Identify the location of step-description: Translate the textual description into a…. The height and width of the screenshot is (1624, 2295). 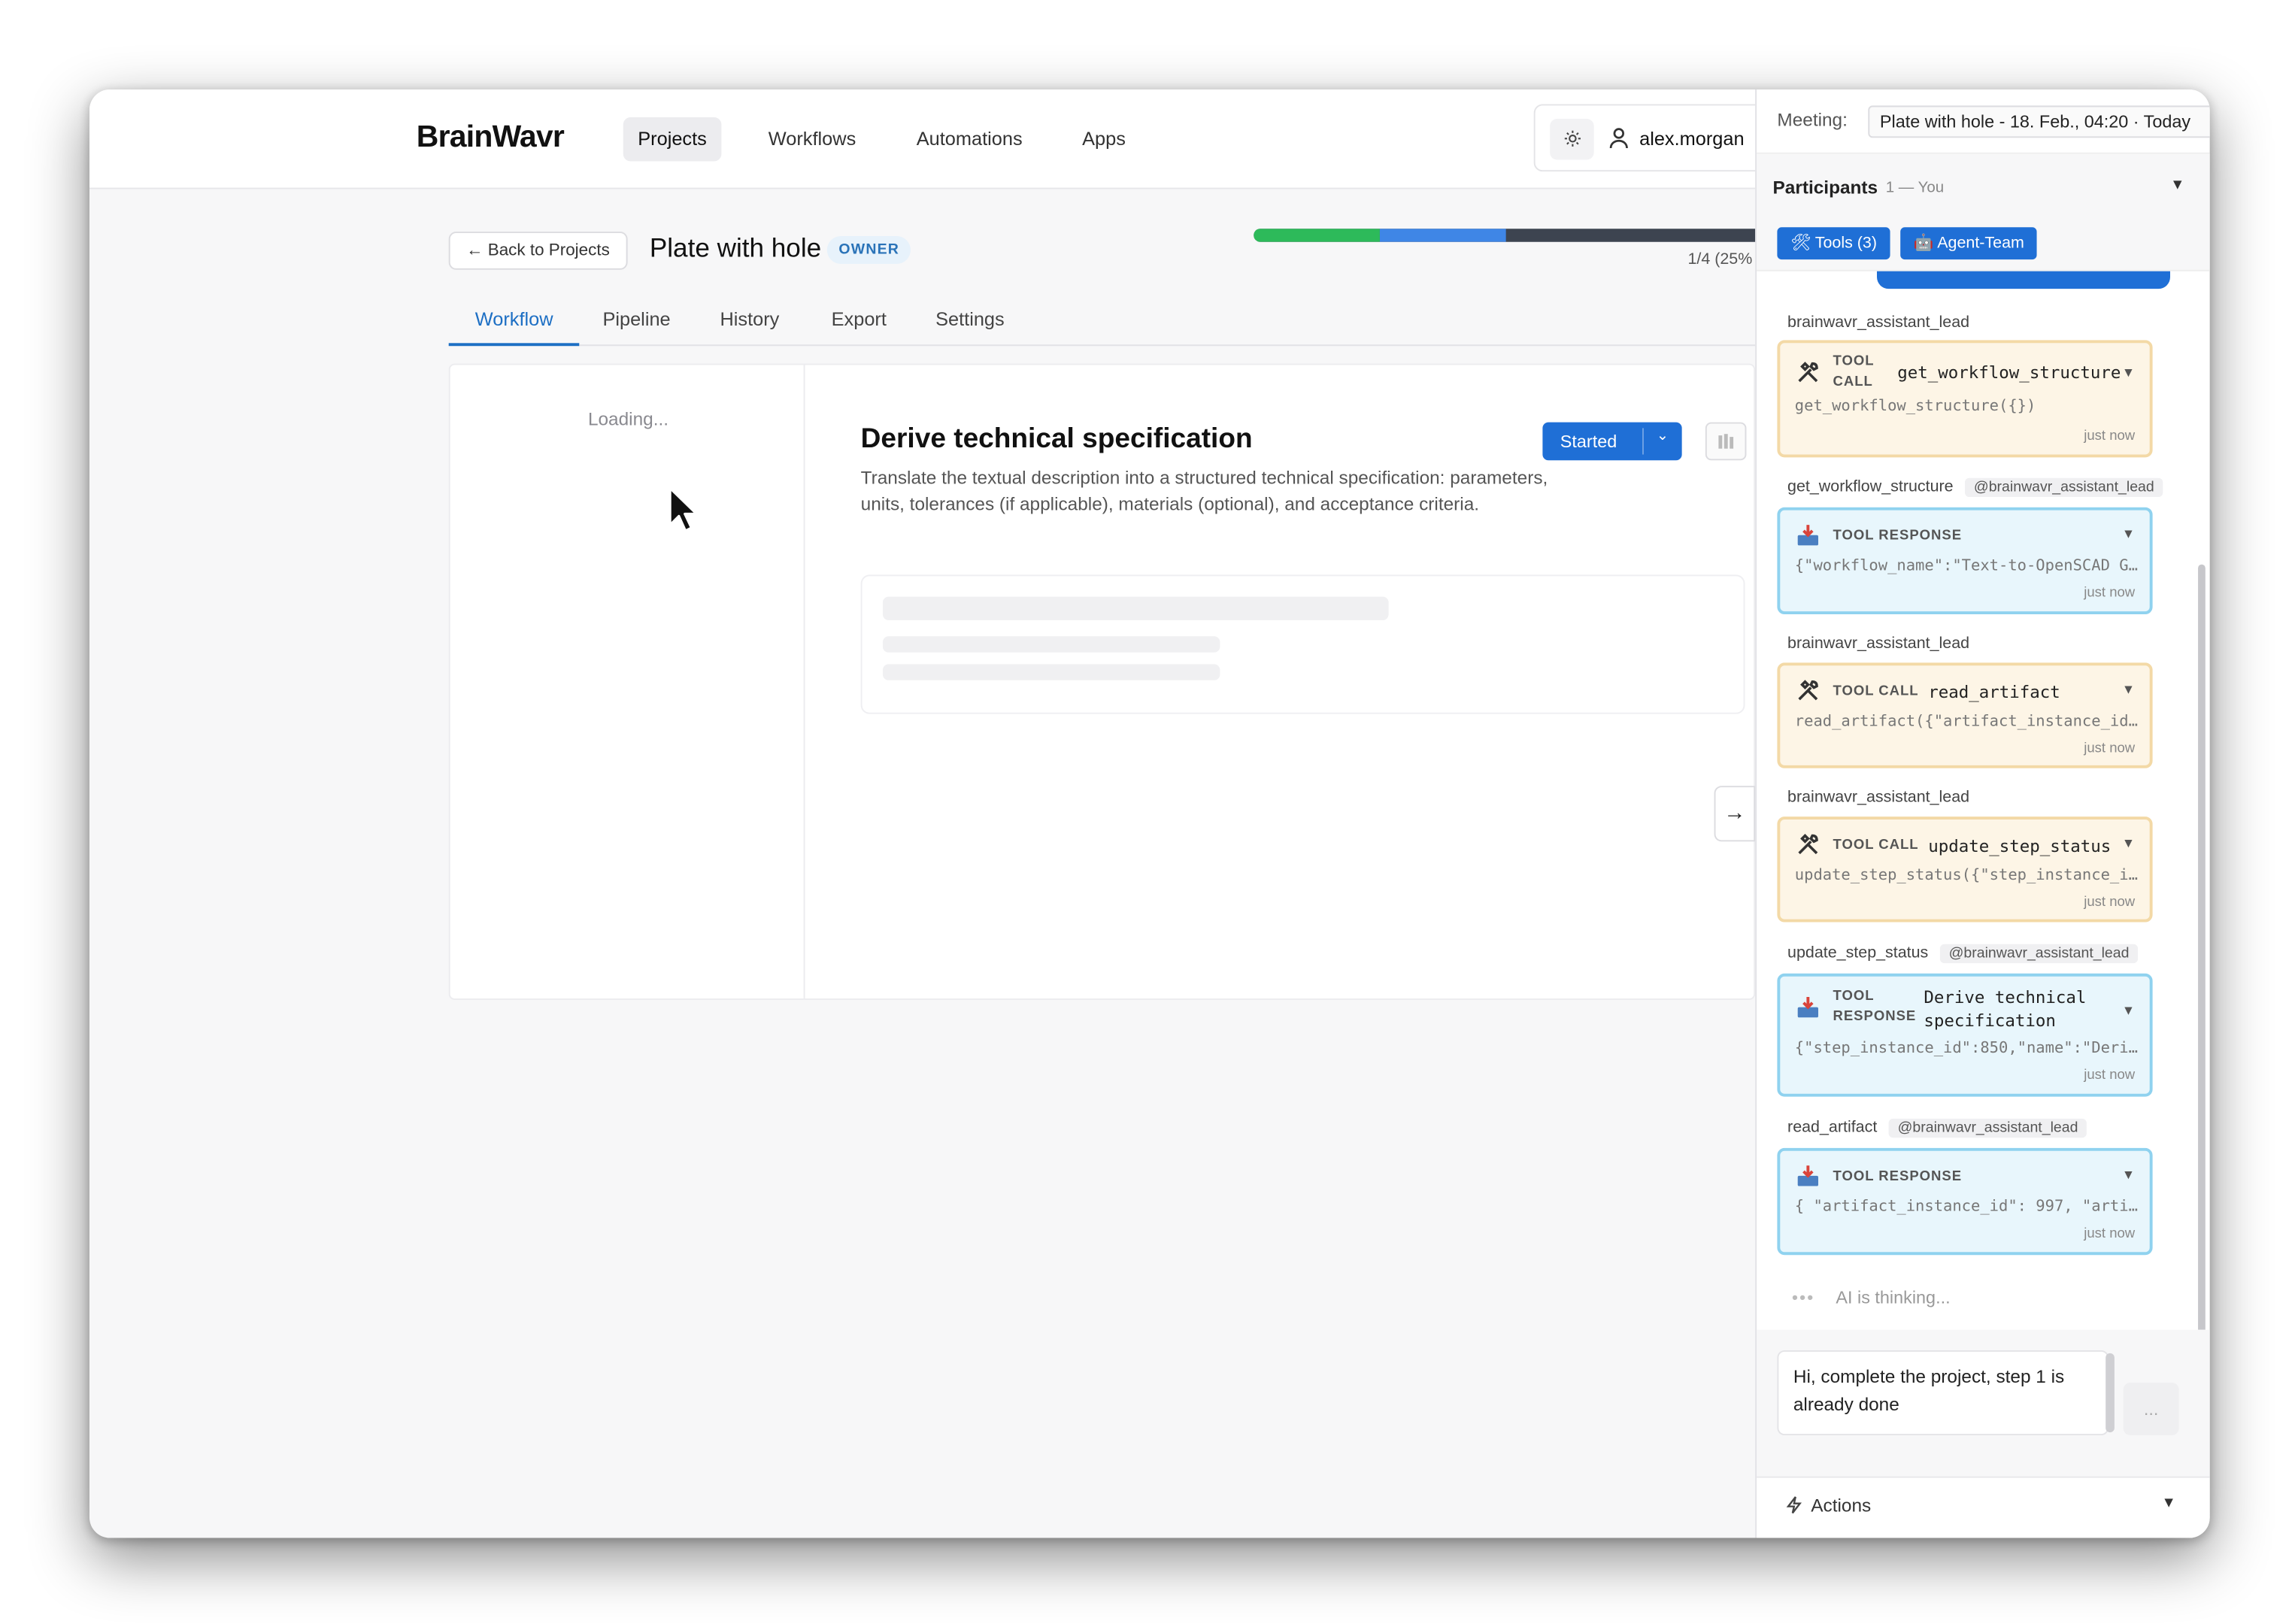
(1204, 491).